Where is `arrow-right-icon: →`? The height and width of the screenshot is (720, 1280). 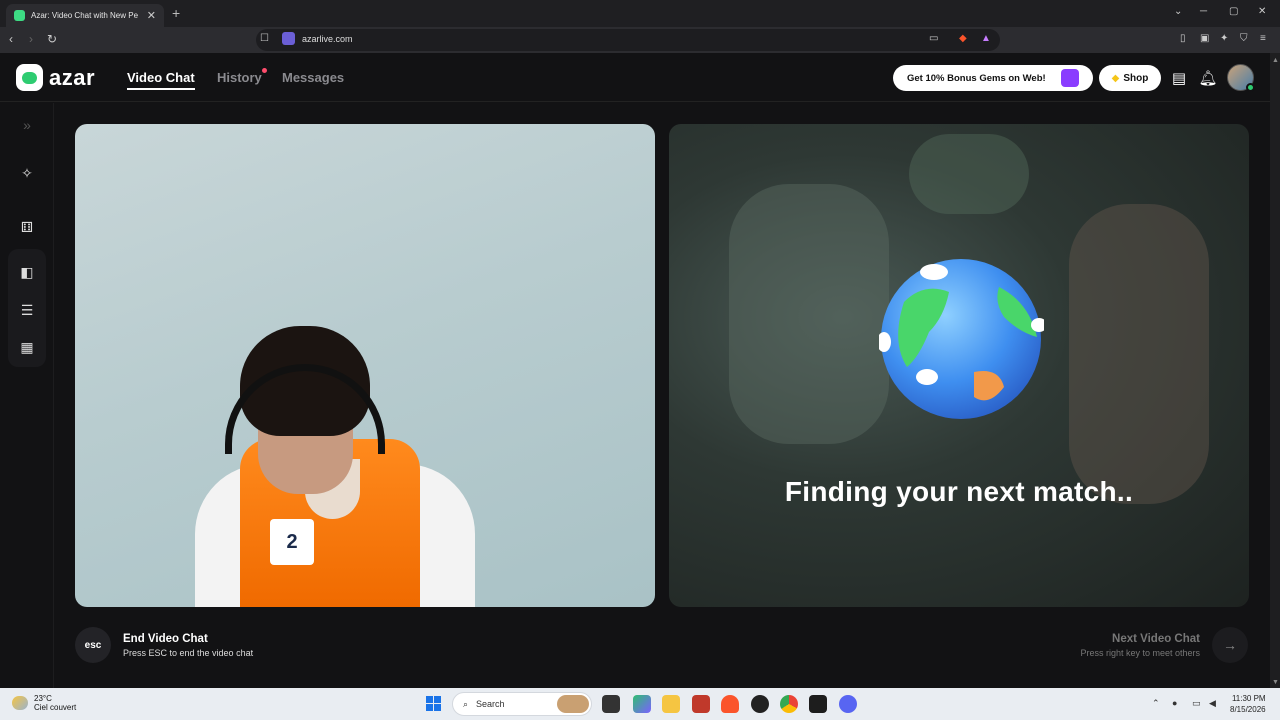
arrow-right-icon: → is located at coordinates (1230, 645).